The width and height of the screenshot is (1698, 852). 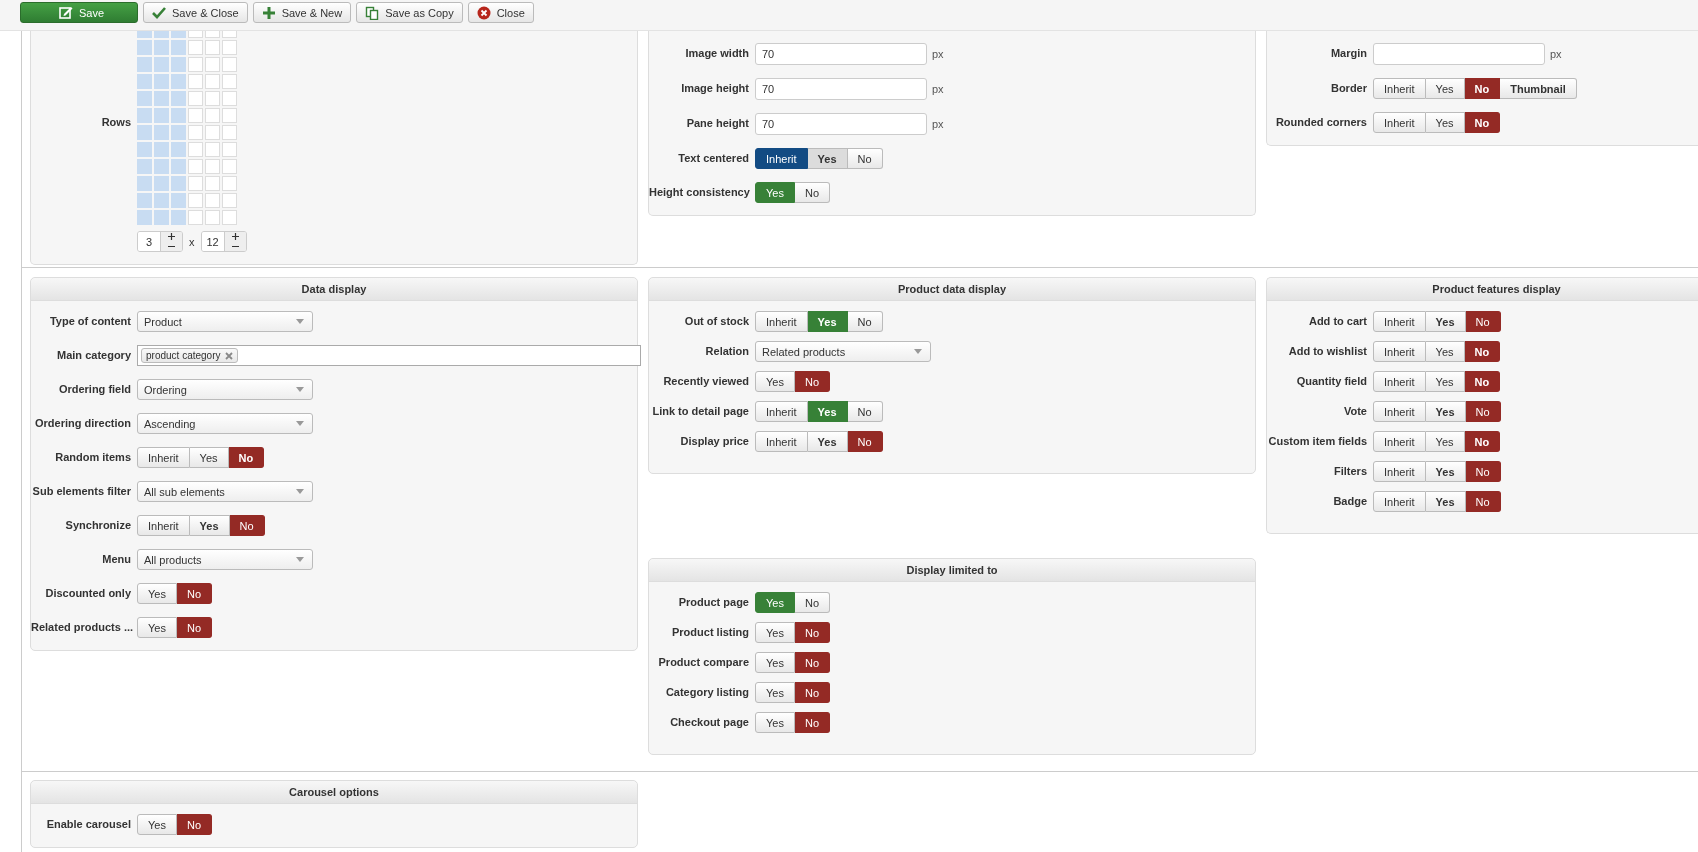 I want to click on save-button: Save, so click(x=79, y=12).